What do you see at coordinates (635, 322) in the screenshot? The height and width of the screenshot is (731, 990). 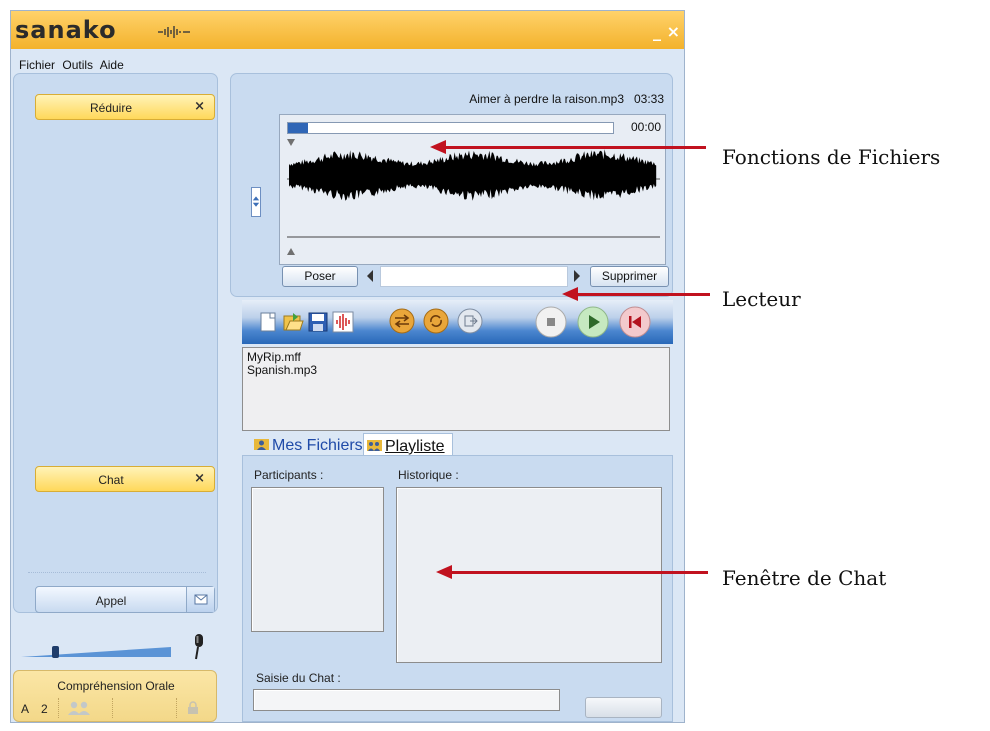 I see `rewind-button` at bounding box center [635, 322].